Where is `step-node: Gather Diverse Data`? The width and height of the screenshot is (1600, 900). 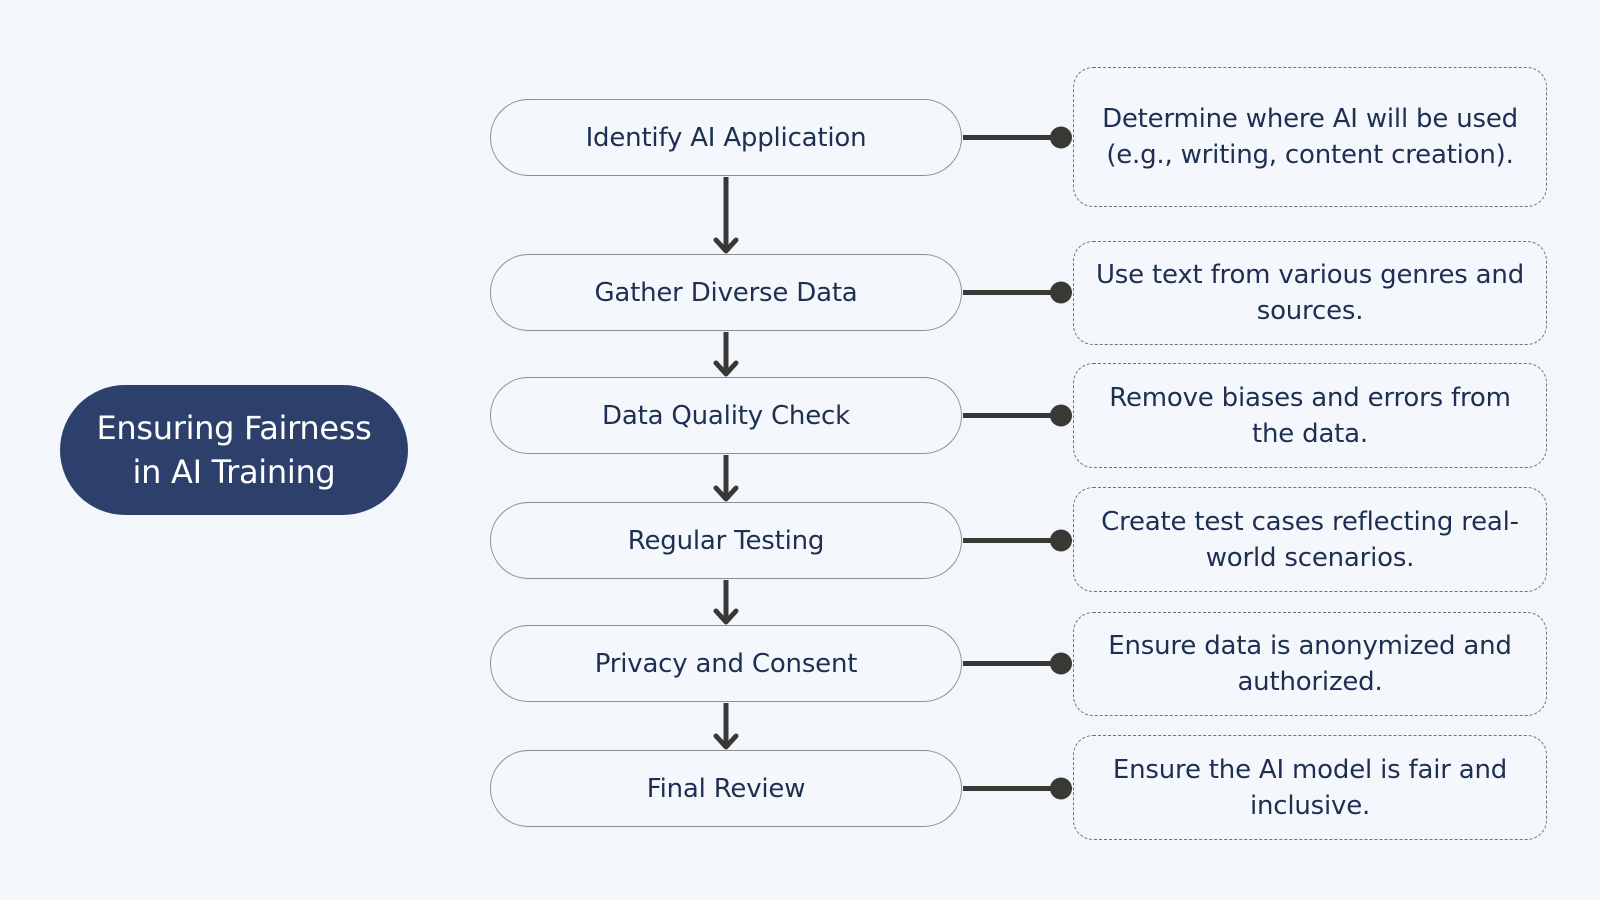 step-node: Gather Diverse Data is located at coordinates (726, 292).